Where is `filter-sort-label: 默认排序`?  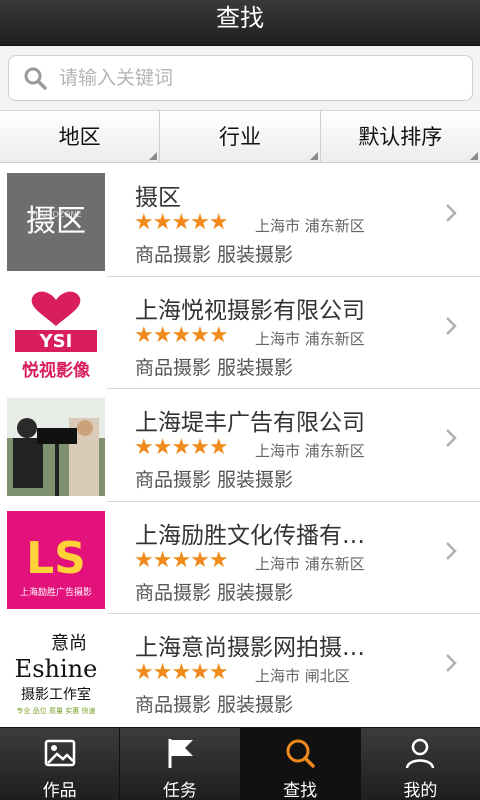 filter-sort-label: 默认排序 is located at coordinates (400, 137).